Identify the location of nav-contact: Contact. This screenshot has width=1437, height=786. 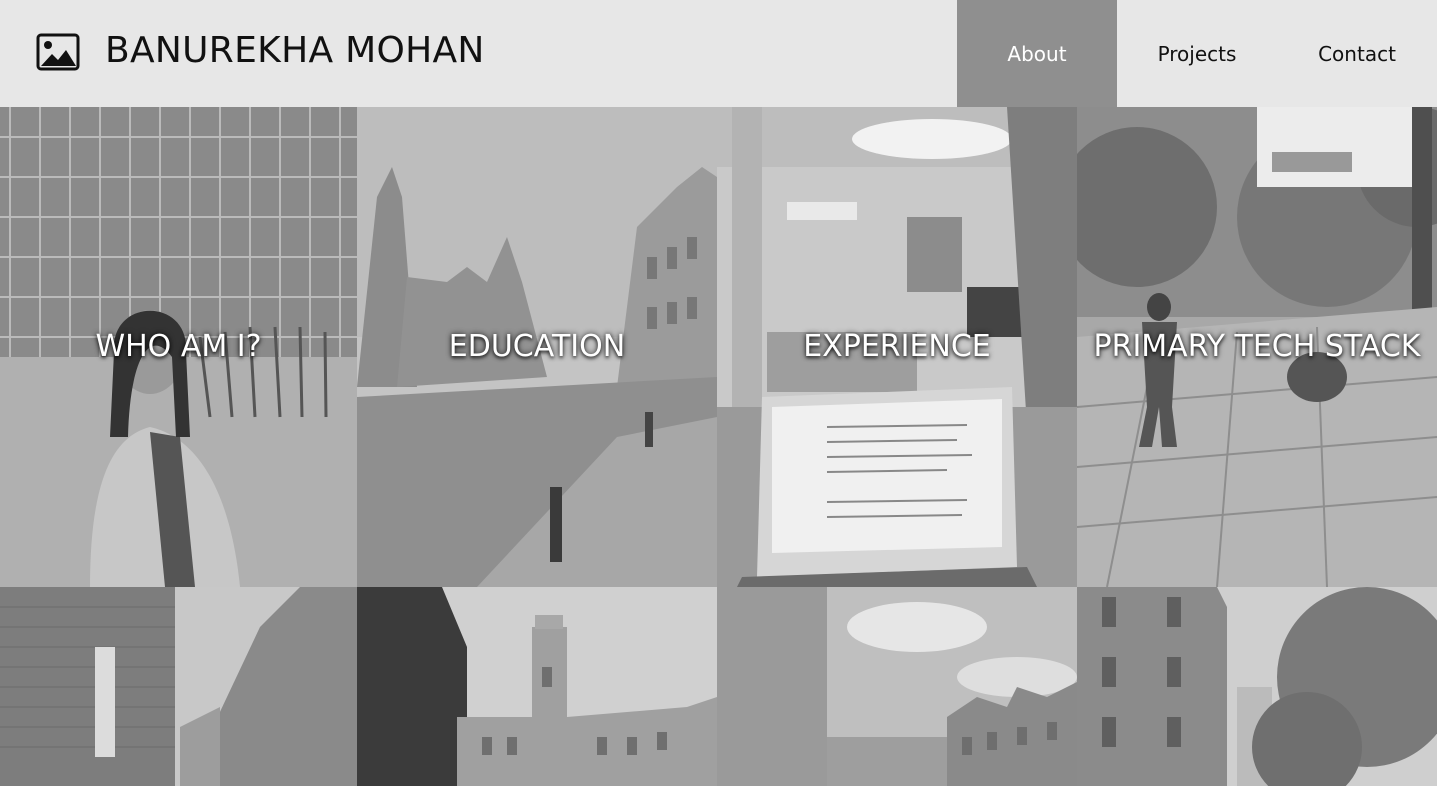
(1357, 53).